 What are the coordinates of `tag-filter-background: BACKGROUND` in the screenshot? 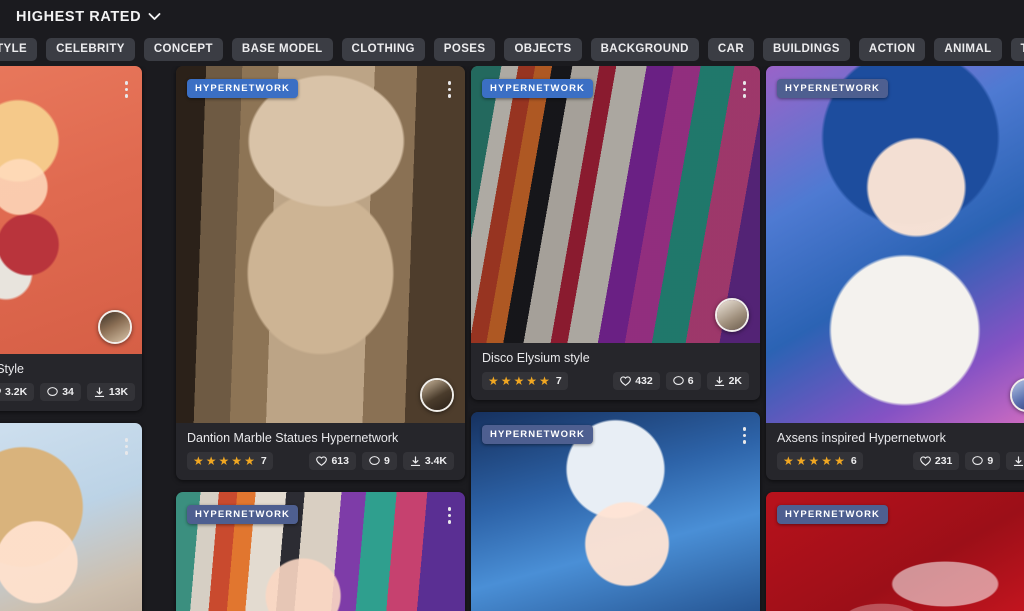 It's located at (644, 49).